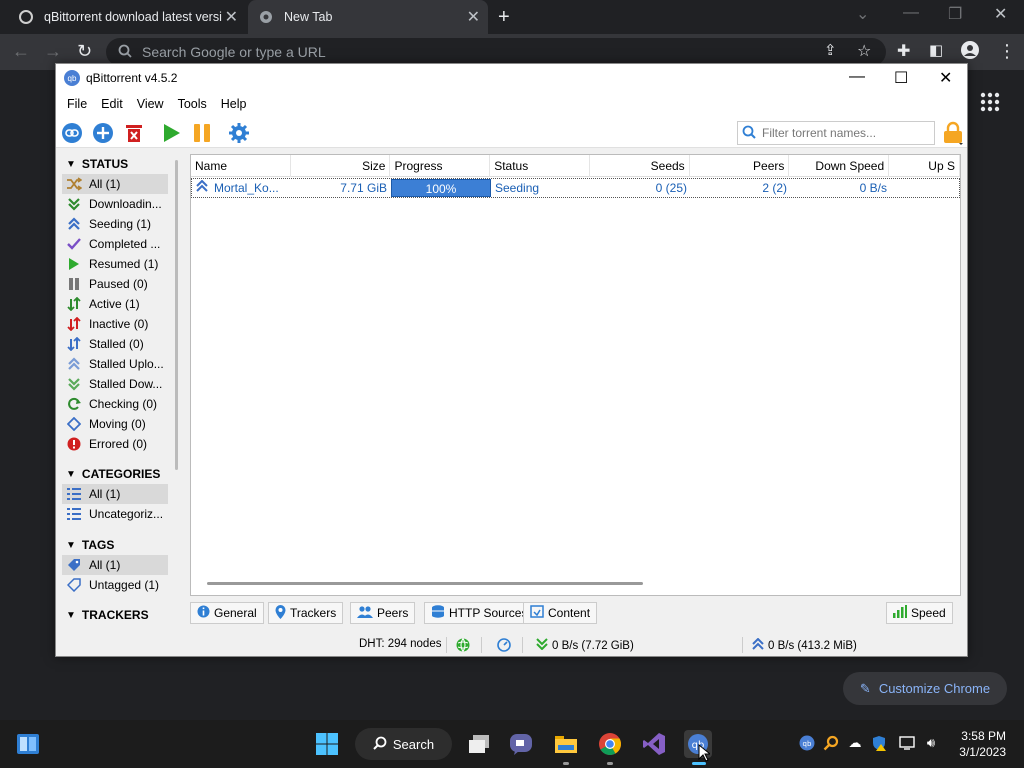 This screenshot has width=1024, height=768. Describe the element at coordinates (72, 133) in the screenshot. I see `add-torrent-link-icon` at that location.